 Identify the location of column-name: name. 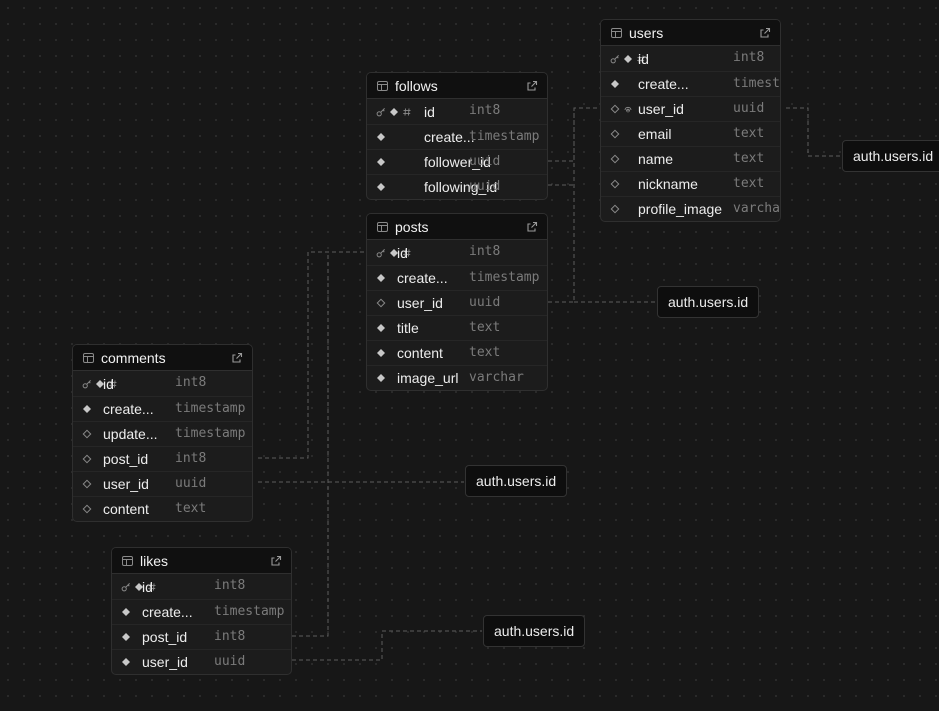
(656, 159).